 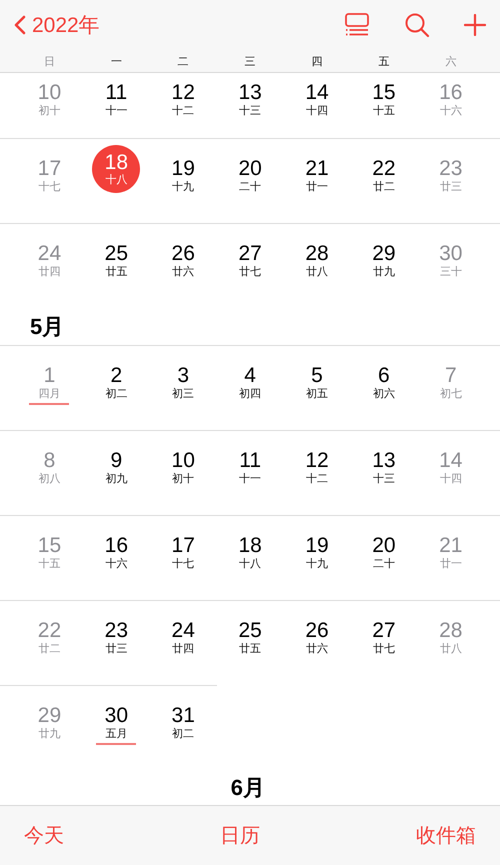 What do you see at coordinates (384, 376) in the screenshot?
I see `day-number: 6` at bounding box center [384, 376].